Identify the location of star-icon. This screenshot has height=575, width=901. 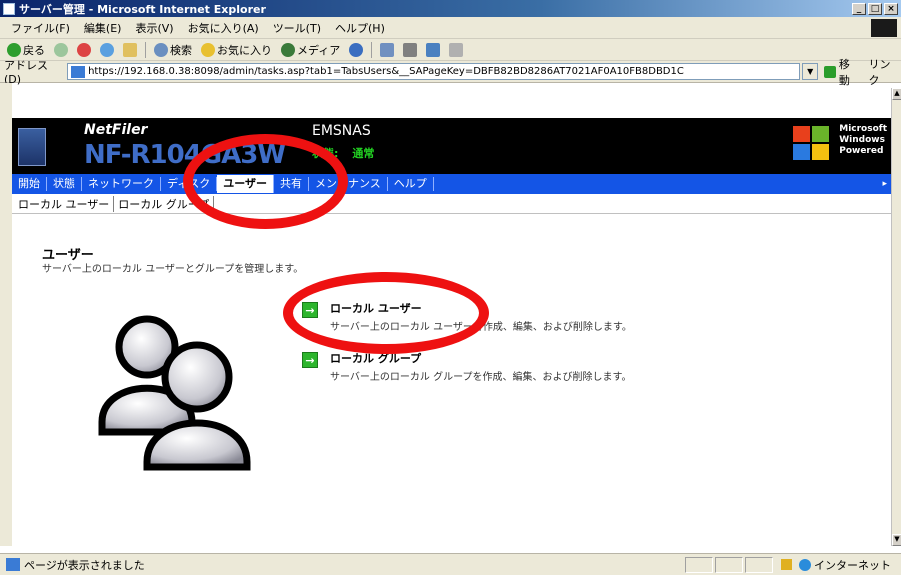
(208, 49).